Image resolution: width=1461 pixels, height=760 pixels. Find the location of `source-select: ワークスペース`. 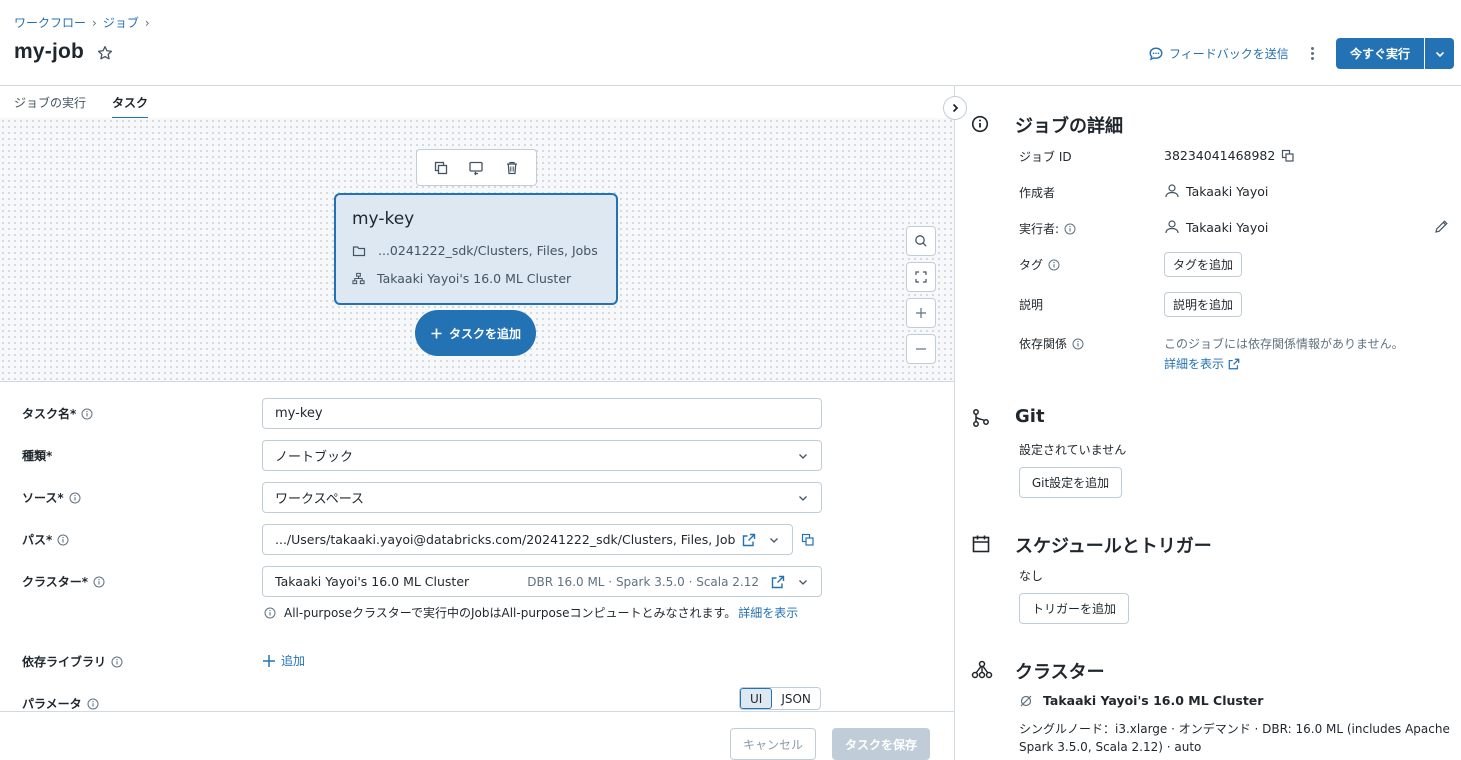

source-select: ワークスペース is located at coordinates (542, 497).